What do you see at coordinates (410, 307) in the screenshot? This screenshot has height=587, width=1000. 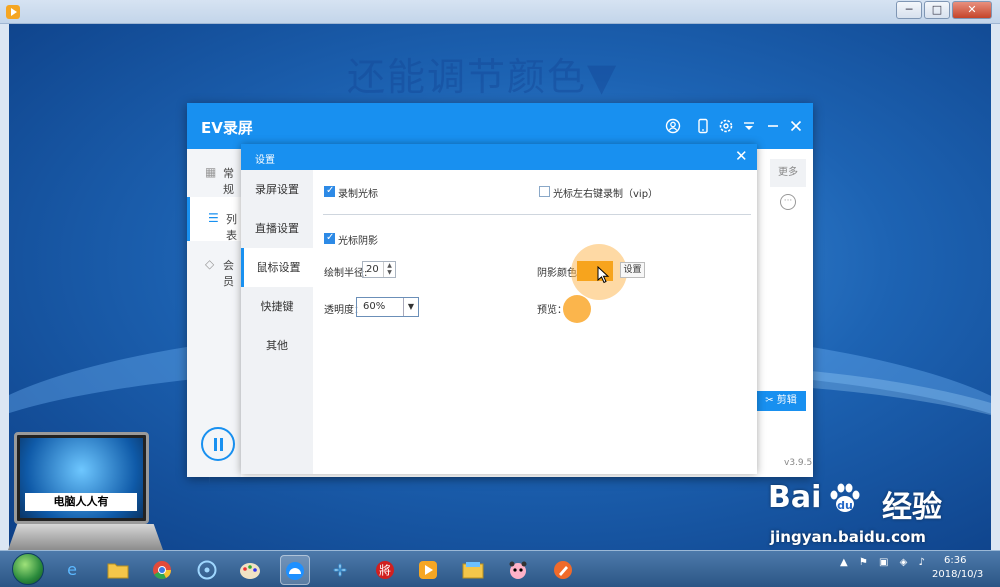 I see `chevron-down-icon: ▼` at bounding box center [410, 307].